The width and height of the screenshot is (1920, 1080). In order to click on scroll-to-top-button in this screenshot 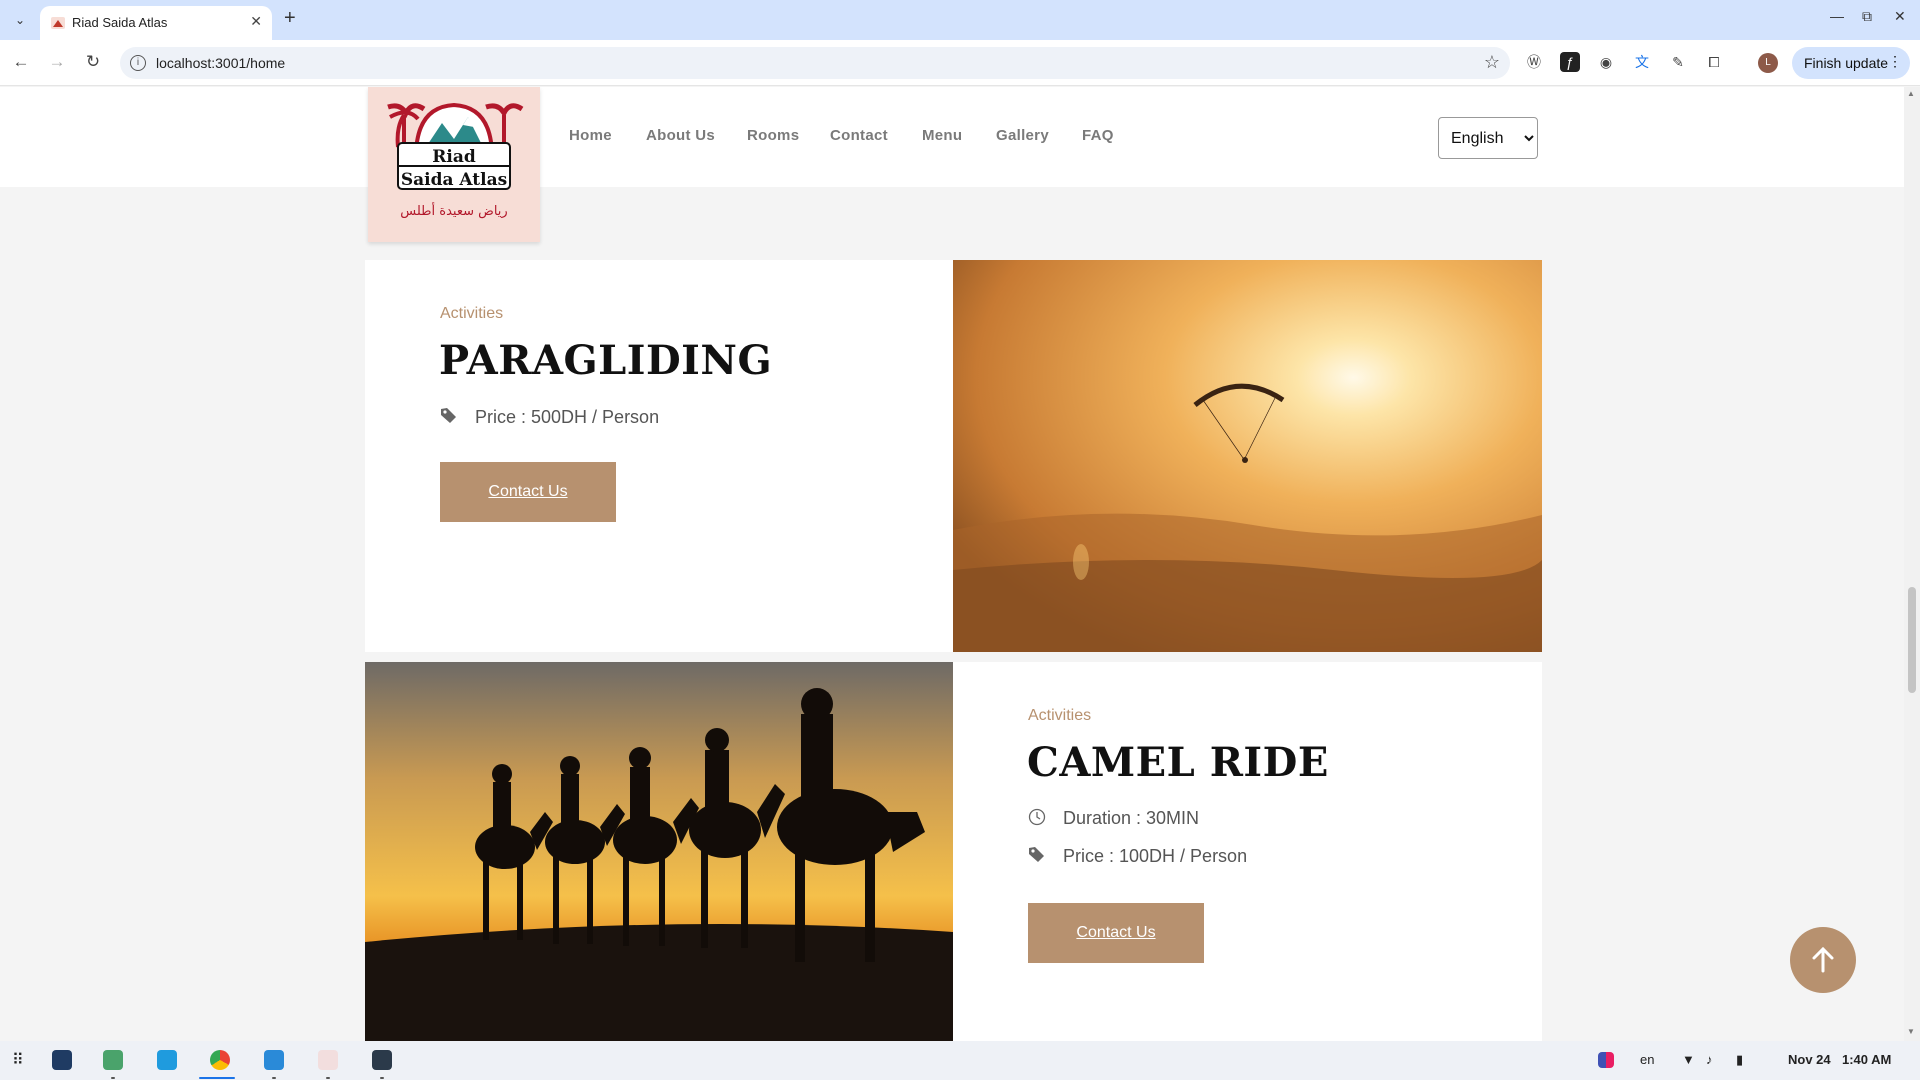, I will do `click(1823, 960)`.